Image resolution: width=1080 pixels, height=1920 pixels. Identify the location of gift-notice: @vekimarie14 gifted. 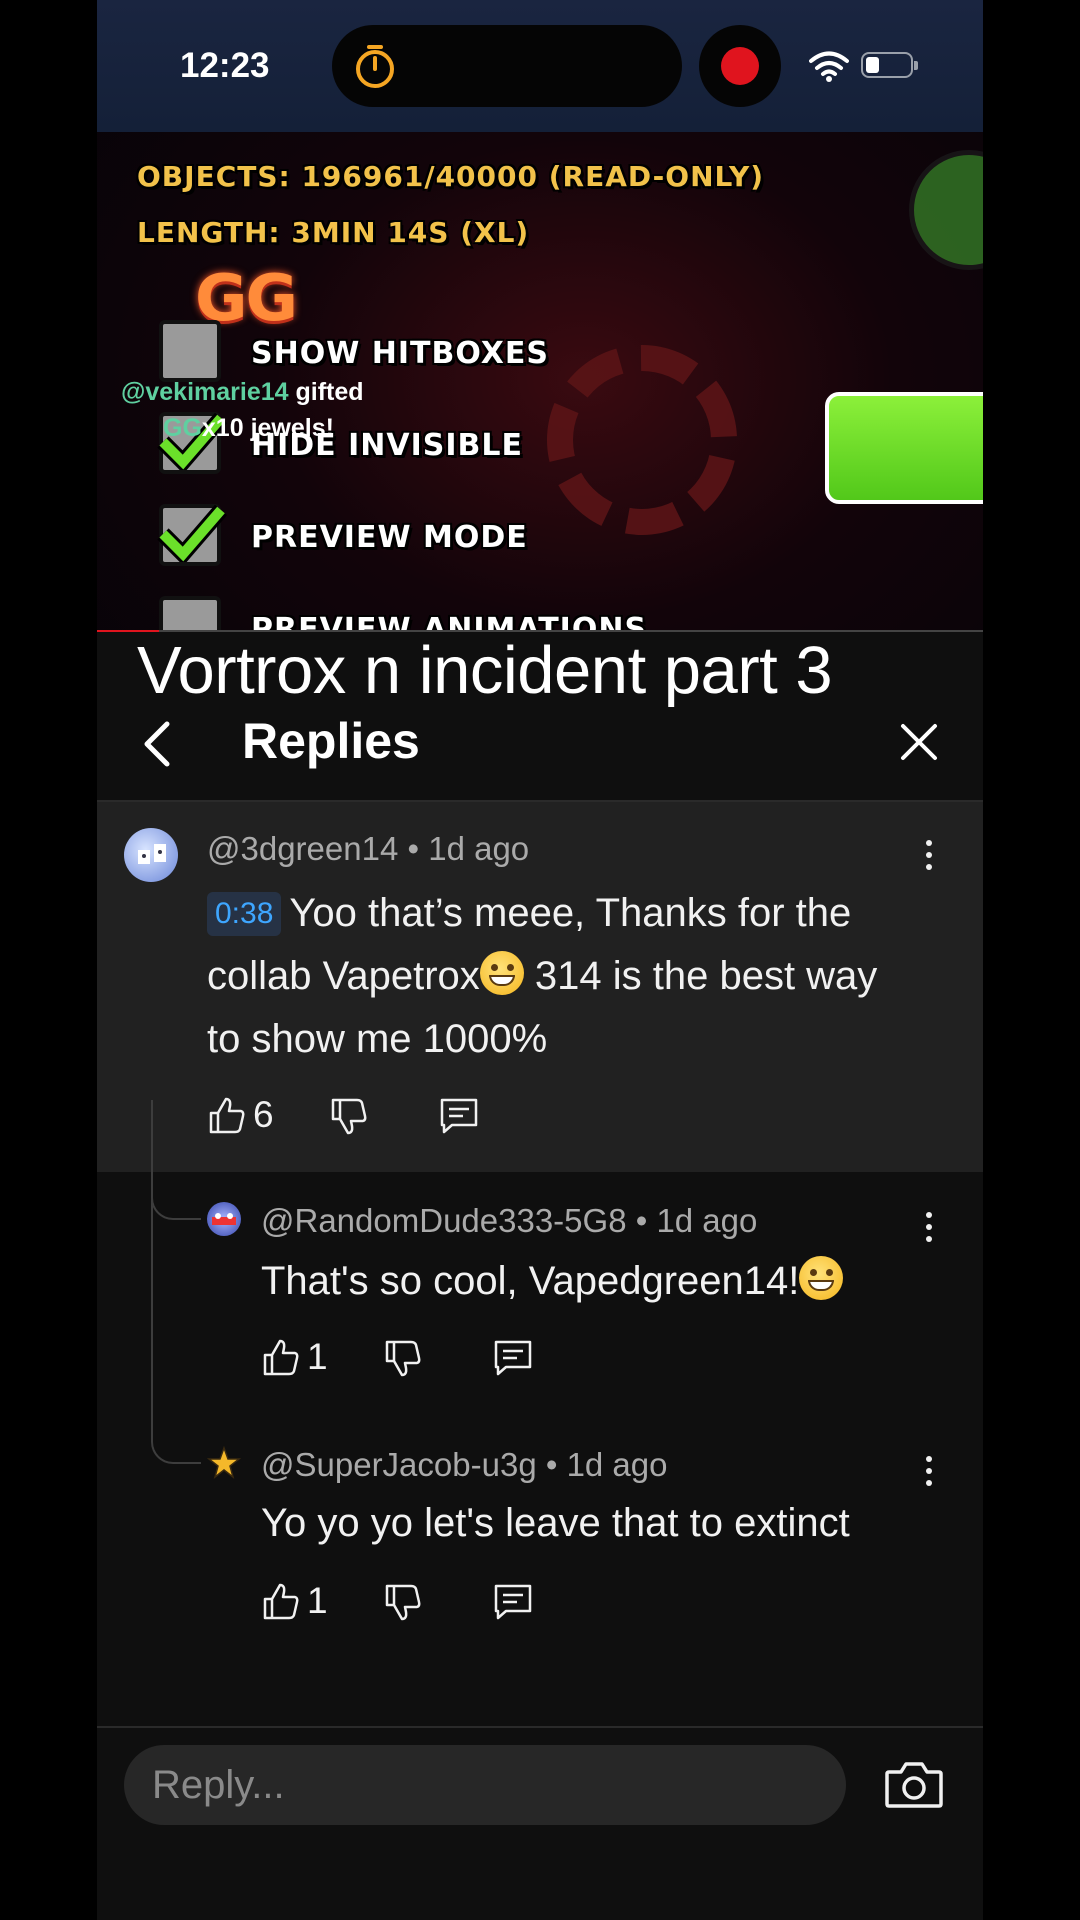
(242, 392).